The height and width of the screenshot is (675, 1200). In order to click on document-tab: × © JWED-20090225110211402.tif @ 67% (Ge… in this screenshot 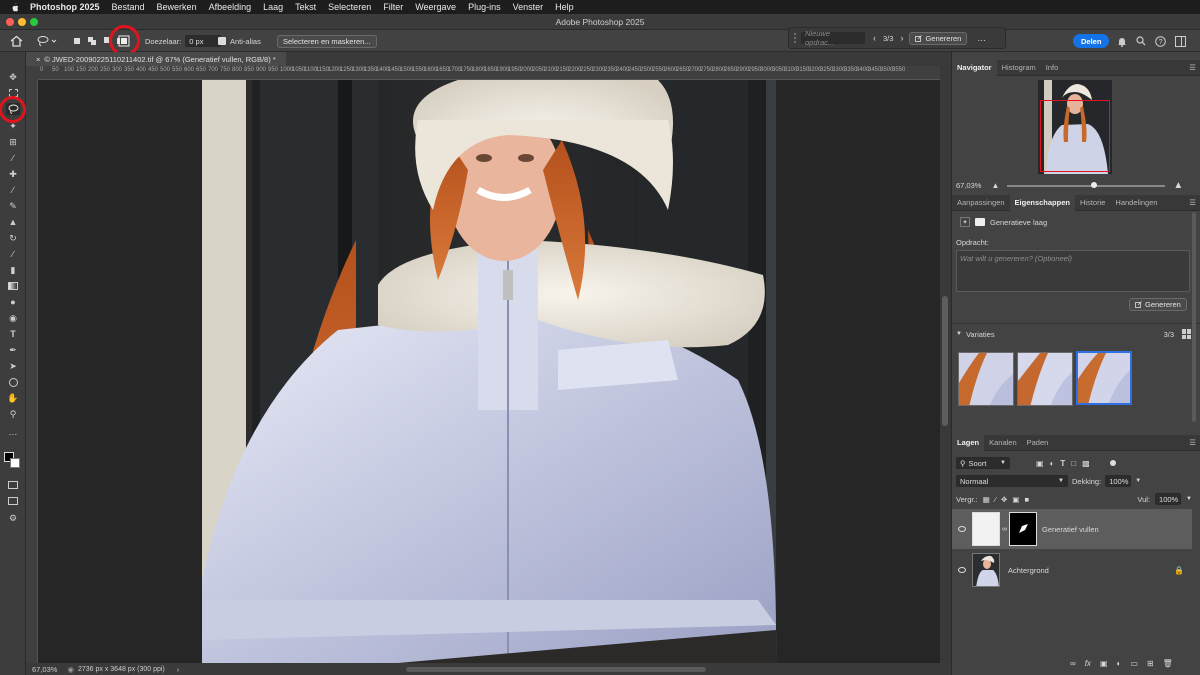, I will do `click(156, 59)`.